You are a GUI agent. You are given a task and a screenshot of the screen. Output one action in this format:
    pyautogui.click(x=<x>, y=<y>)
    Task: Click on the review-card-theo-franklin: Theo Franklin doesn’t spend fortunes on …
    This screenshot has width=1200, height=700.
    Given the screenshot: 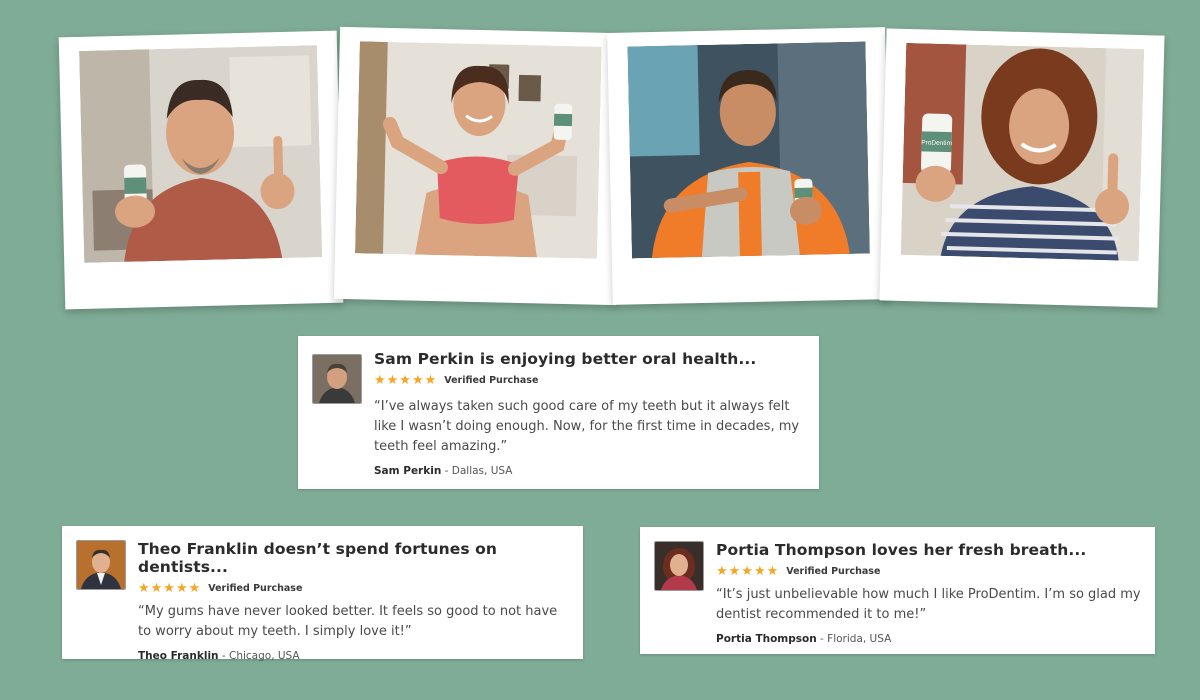 What is the action you would take?
    pyautogui.click(x=322, y=594)
    